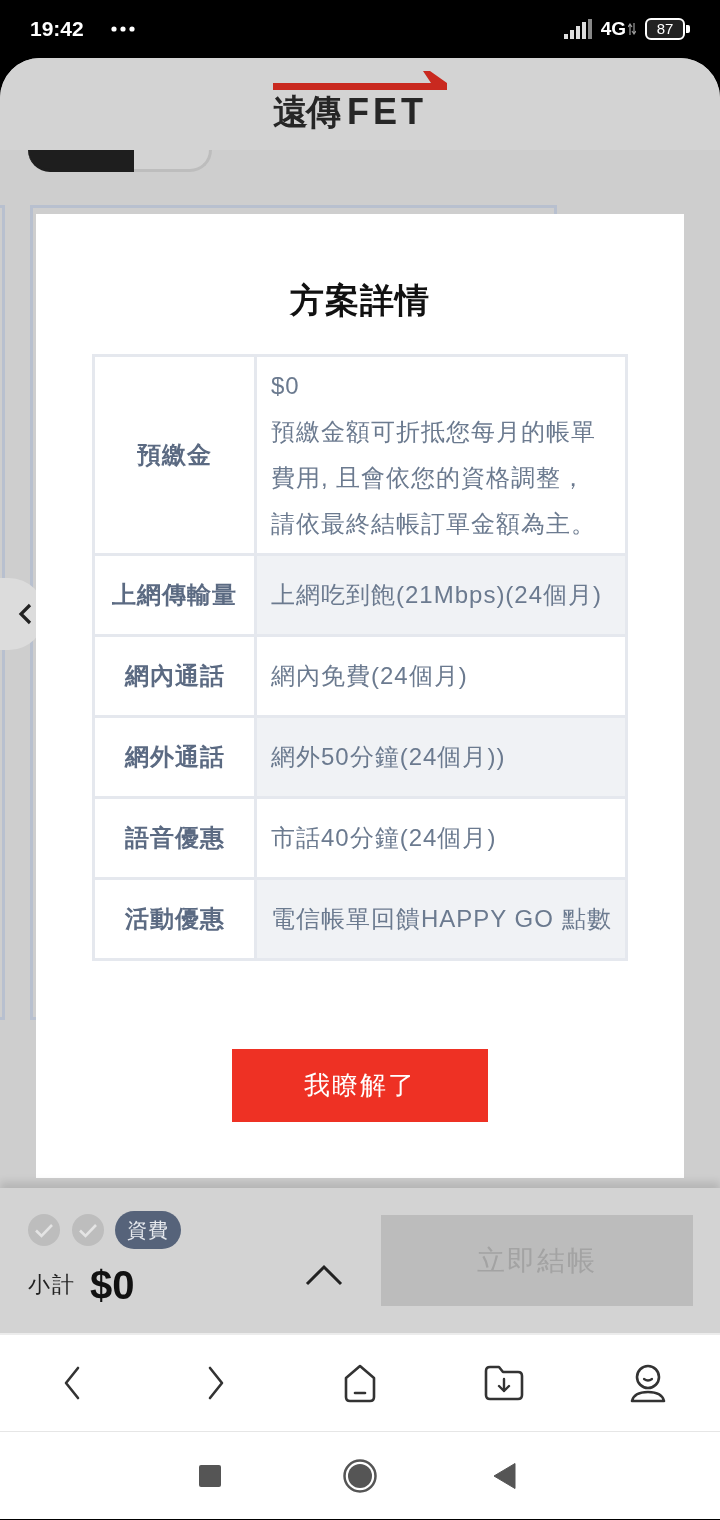 This screenshot has height=1520, width=720. What do you see at coordinates (360, 81) in the screenshot?
I see `logo-swoosh-icon` at bounding box center [360, 81].